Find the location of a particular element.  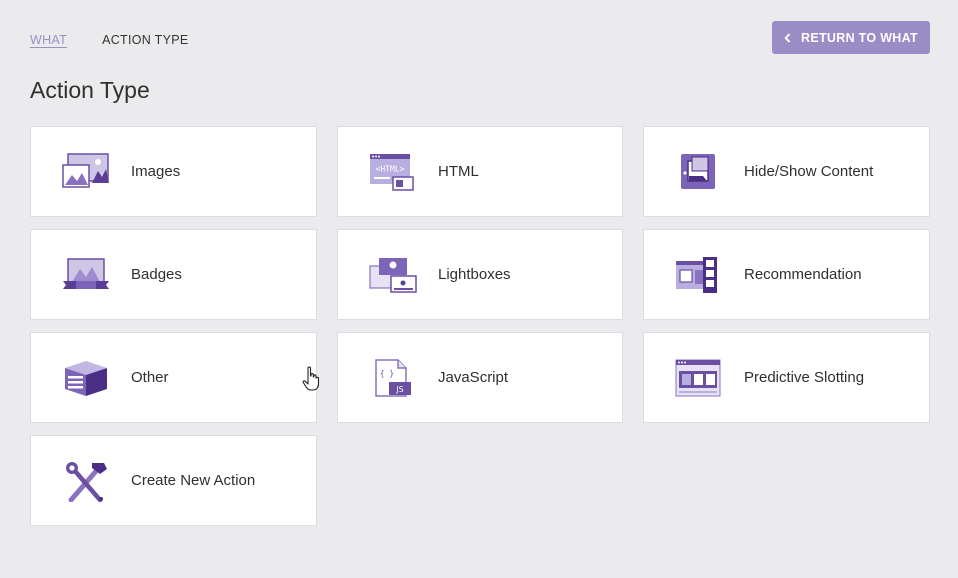

action-card-create-new-action: Create New Action is located at coordinates (173, 480).